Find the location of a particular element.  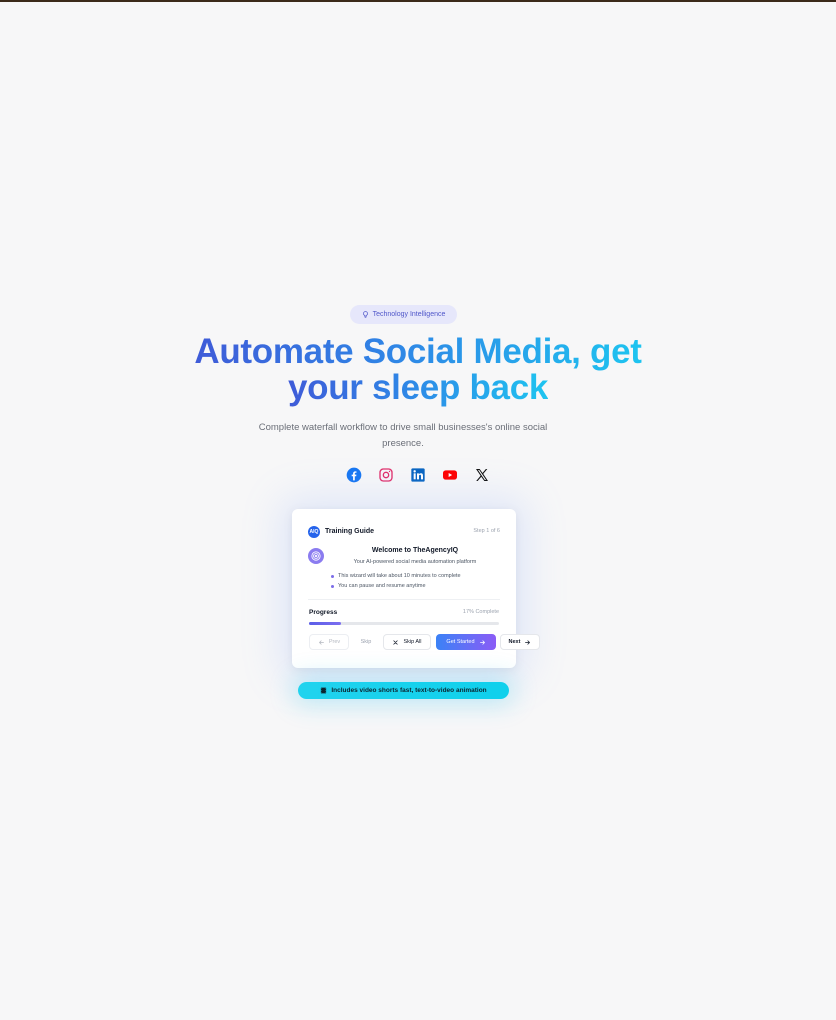

arrow-left-icon is located at coordinates (321, 642).